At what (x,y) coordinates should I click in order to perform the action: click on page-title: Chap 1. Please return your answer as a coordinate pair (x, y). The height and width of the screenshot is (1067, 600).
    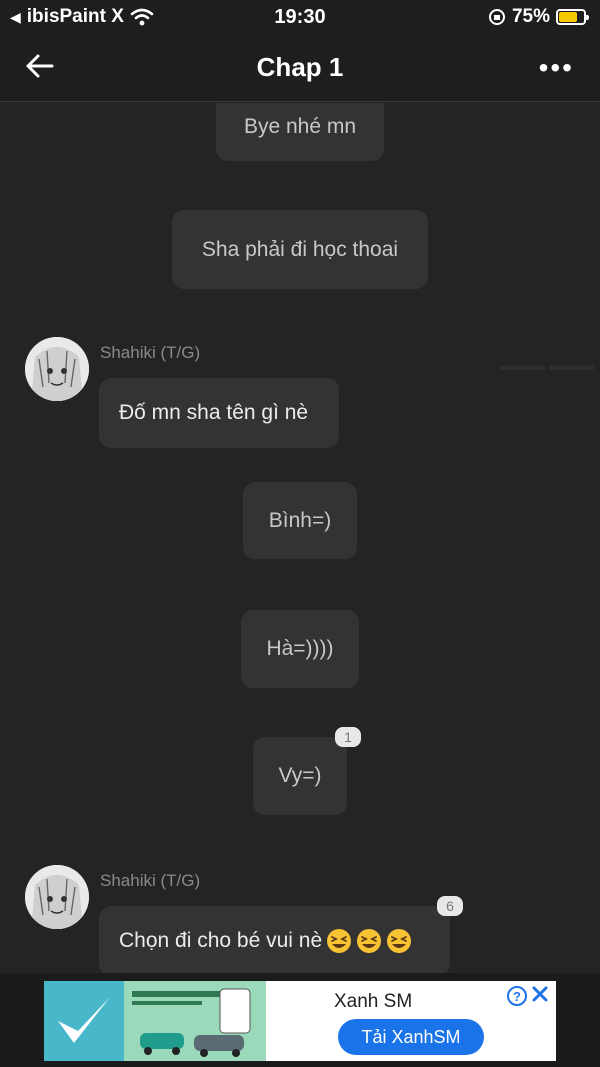
    Looking at the image, I should click on (300, 67).